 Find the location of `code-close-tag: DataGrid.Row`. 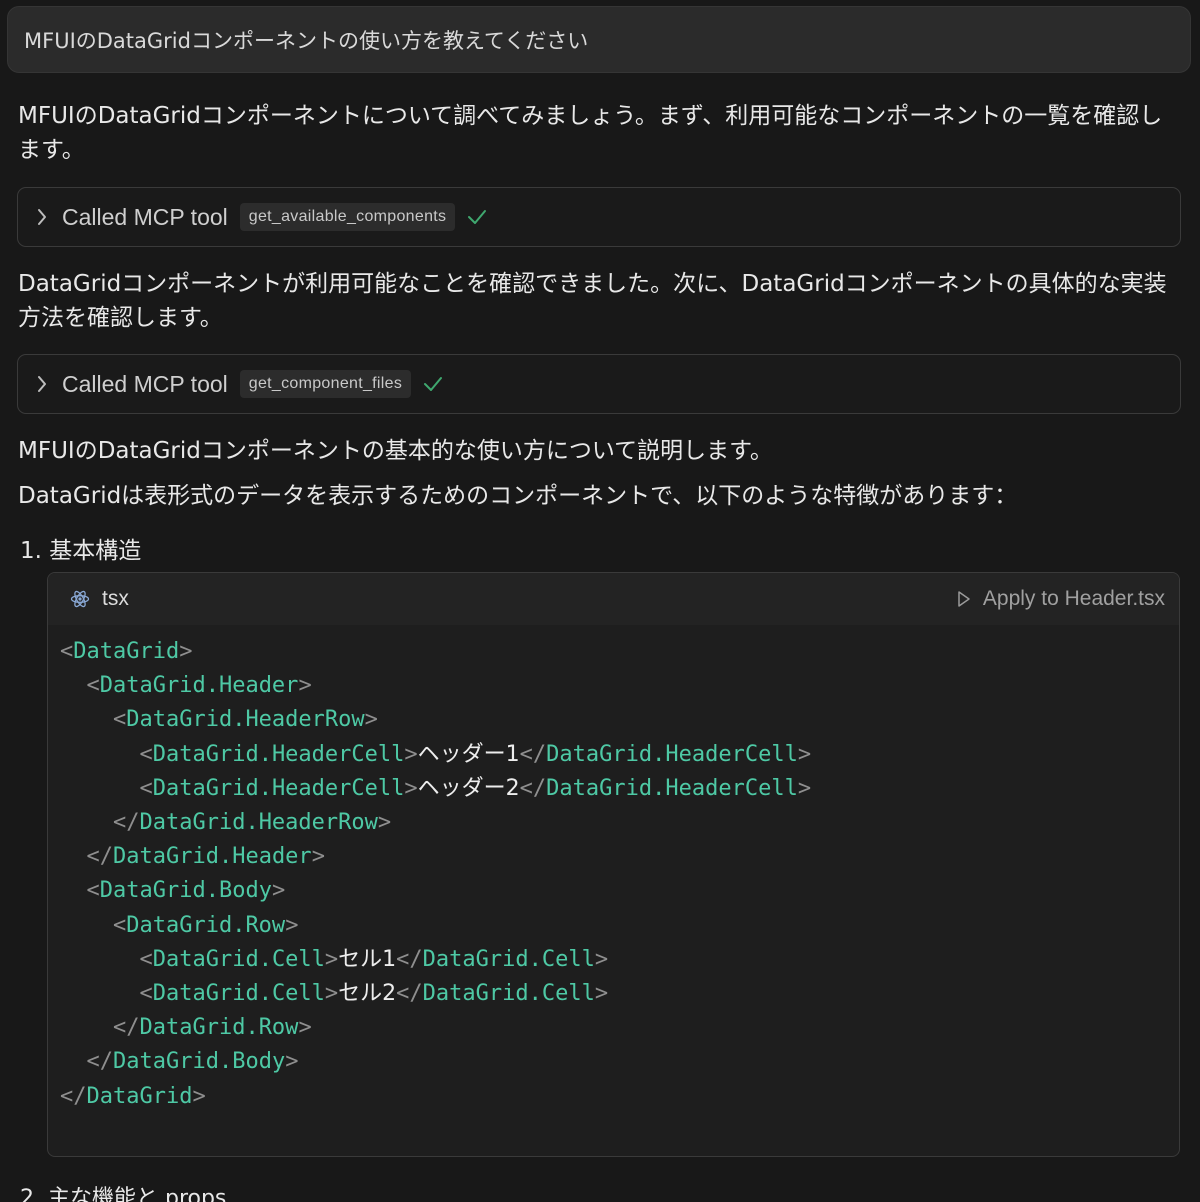

code-close-tag: DataGrid.Row is located at coordinates (219, 1028).